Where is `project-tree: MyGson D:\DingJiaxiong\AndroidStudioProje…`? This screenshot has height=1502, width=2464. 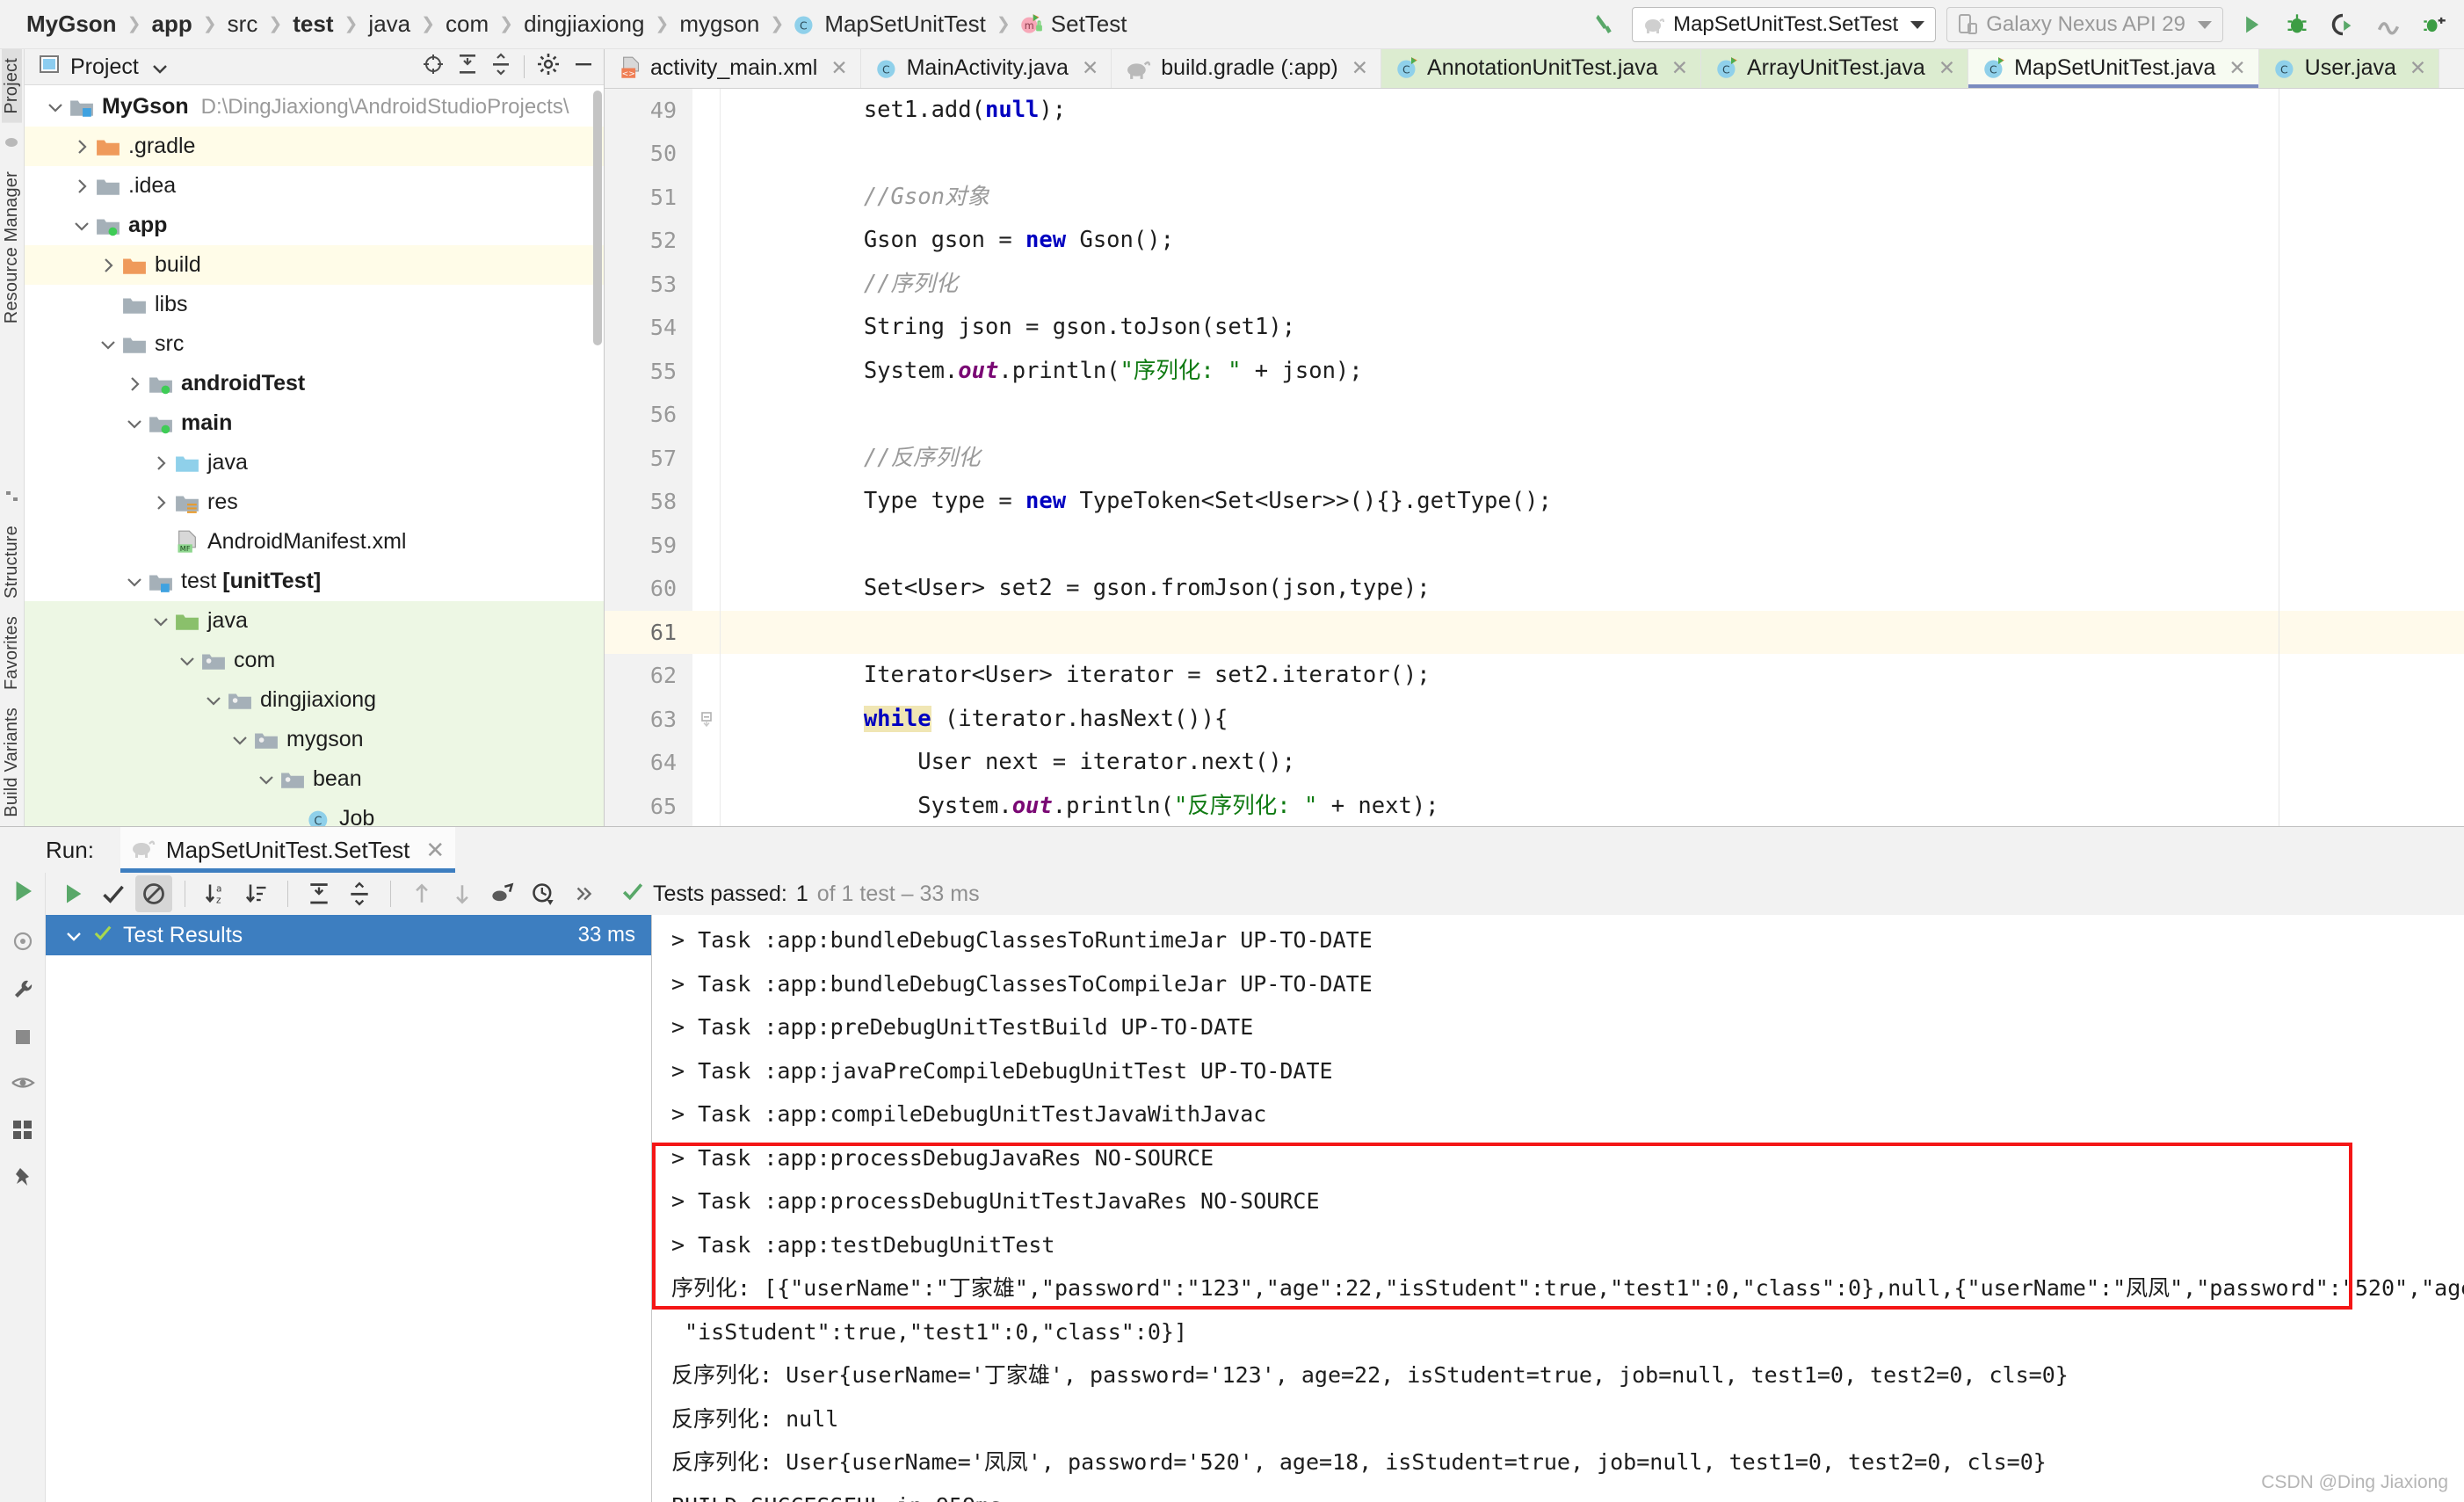
project-tree: MyGson D:\DingJiaxiong\AndroidStudioProje… is located at coordinates (314, 456).